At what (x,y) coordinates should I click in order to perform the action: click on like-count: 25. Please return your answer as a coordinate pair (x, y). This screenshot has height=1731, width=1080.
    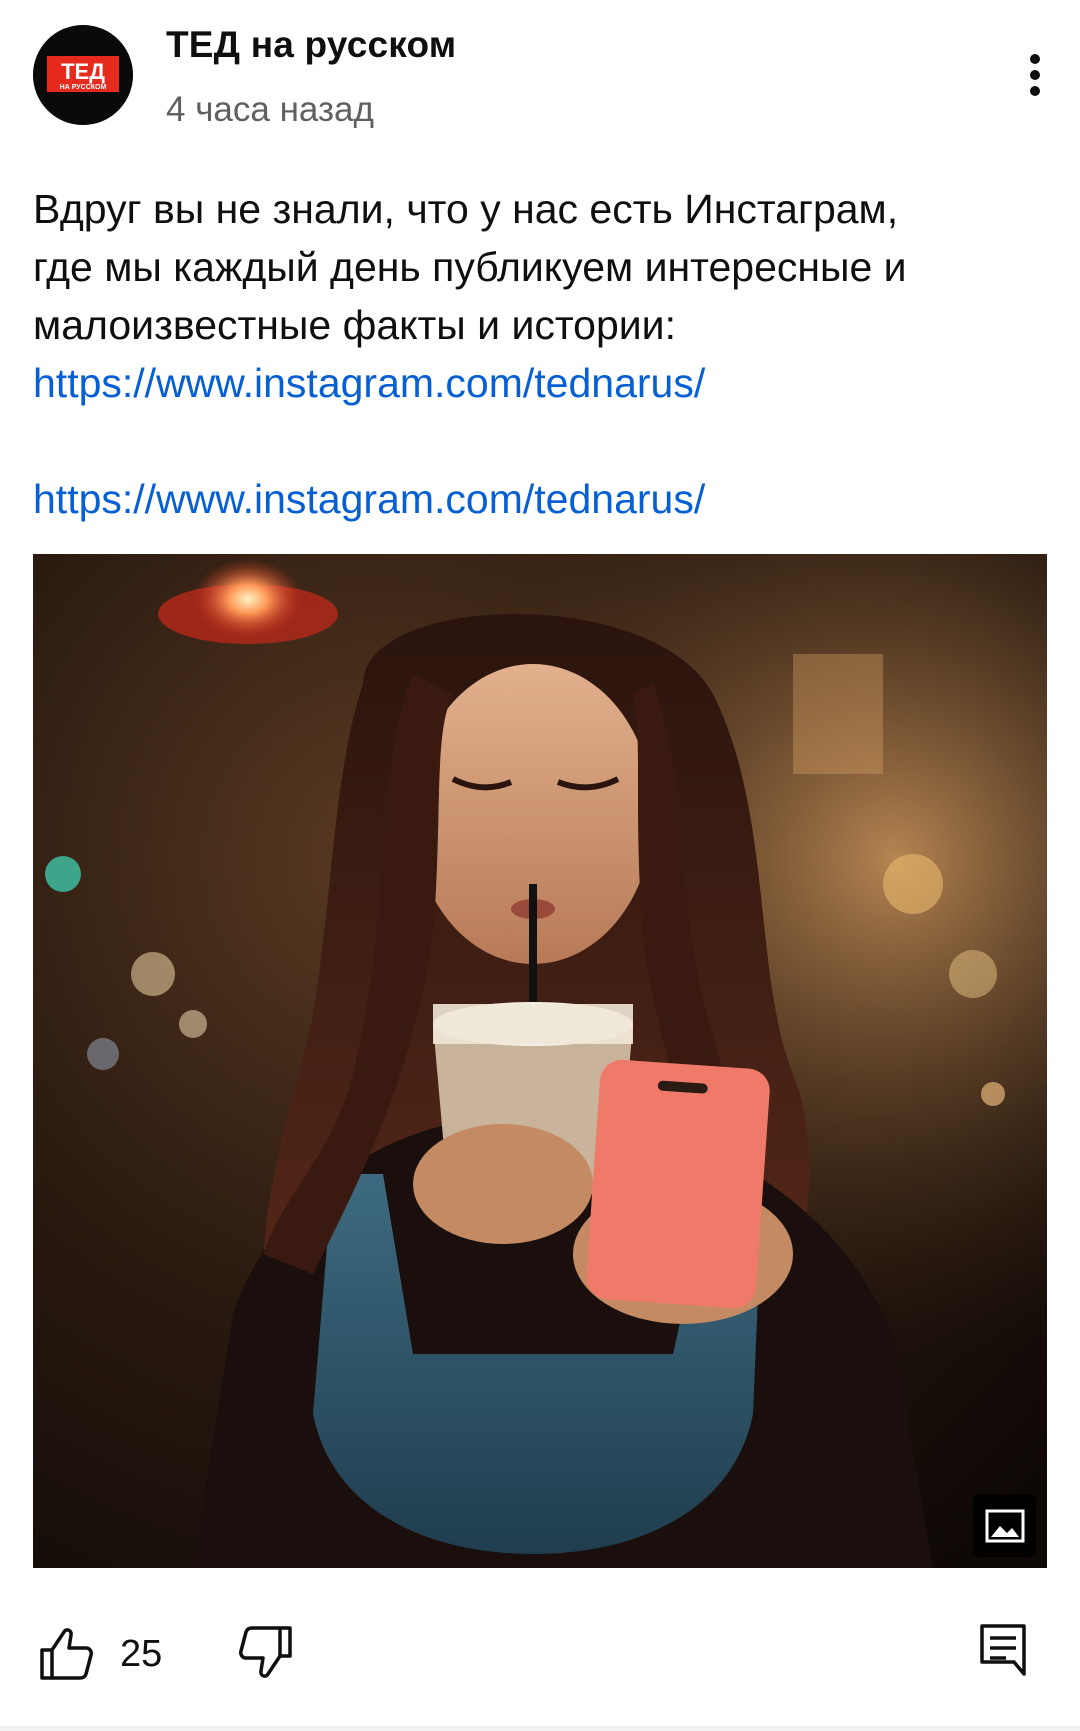
    Looking at the image, I should click on (141, 1654).